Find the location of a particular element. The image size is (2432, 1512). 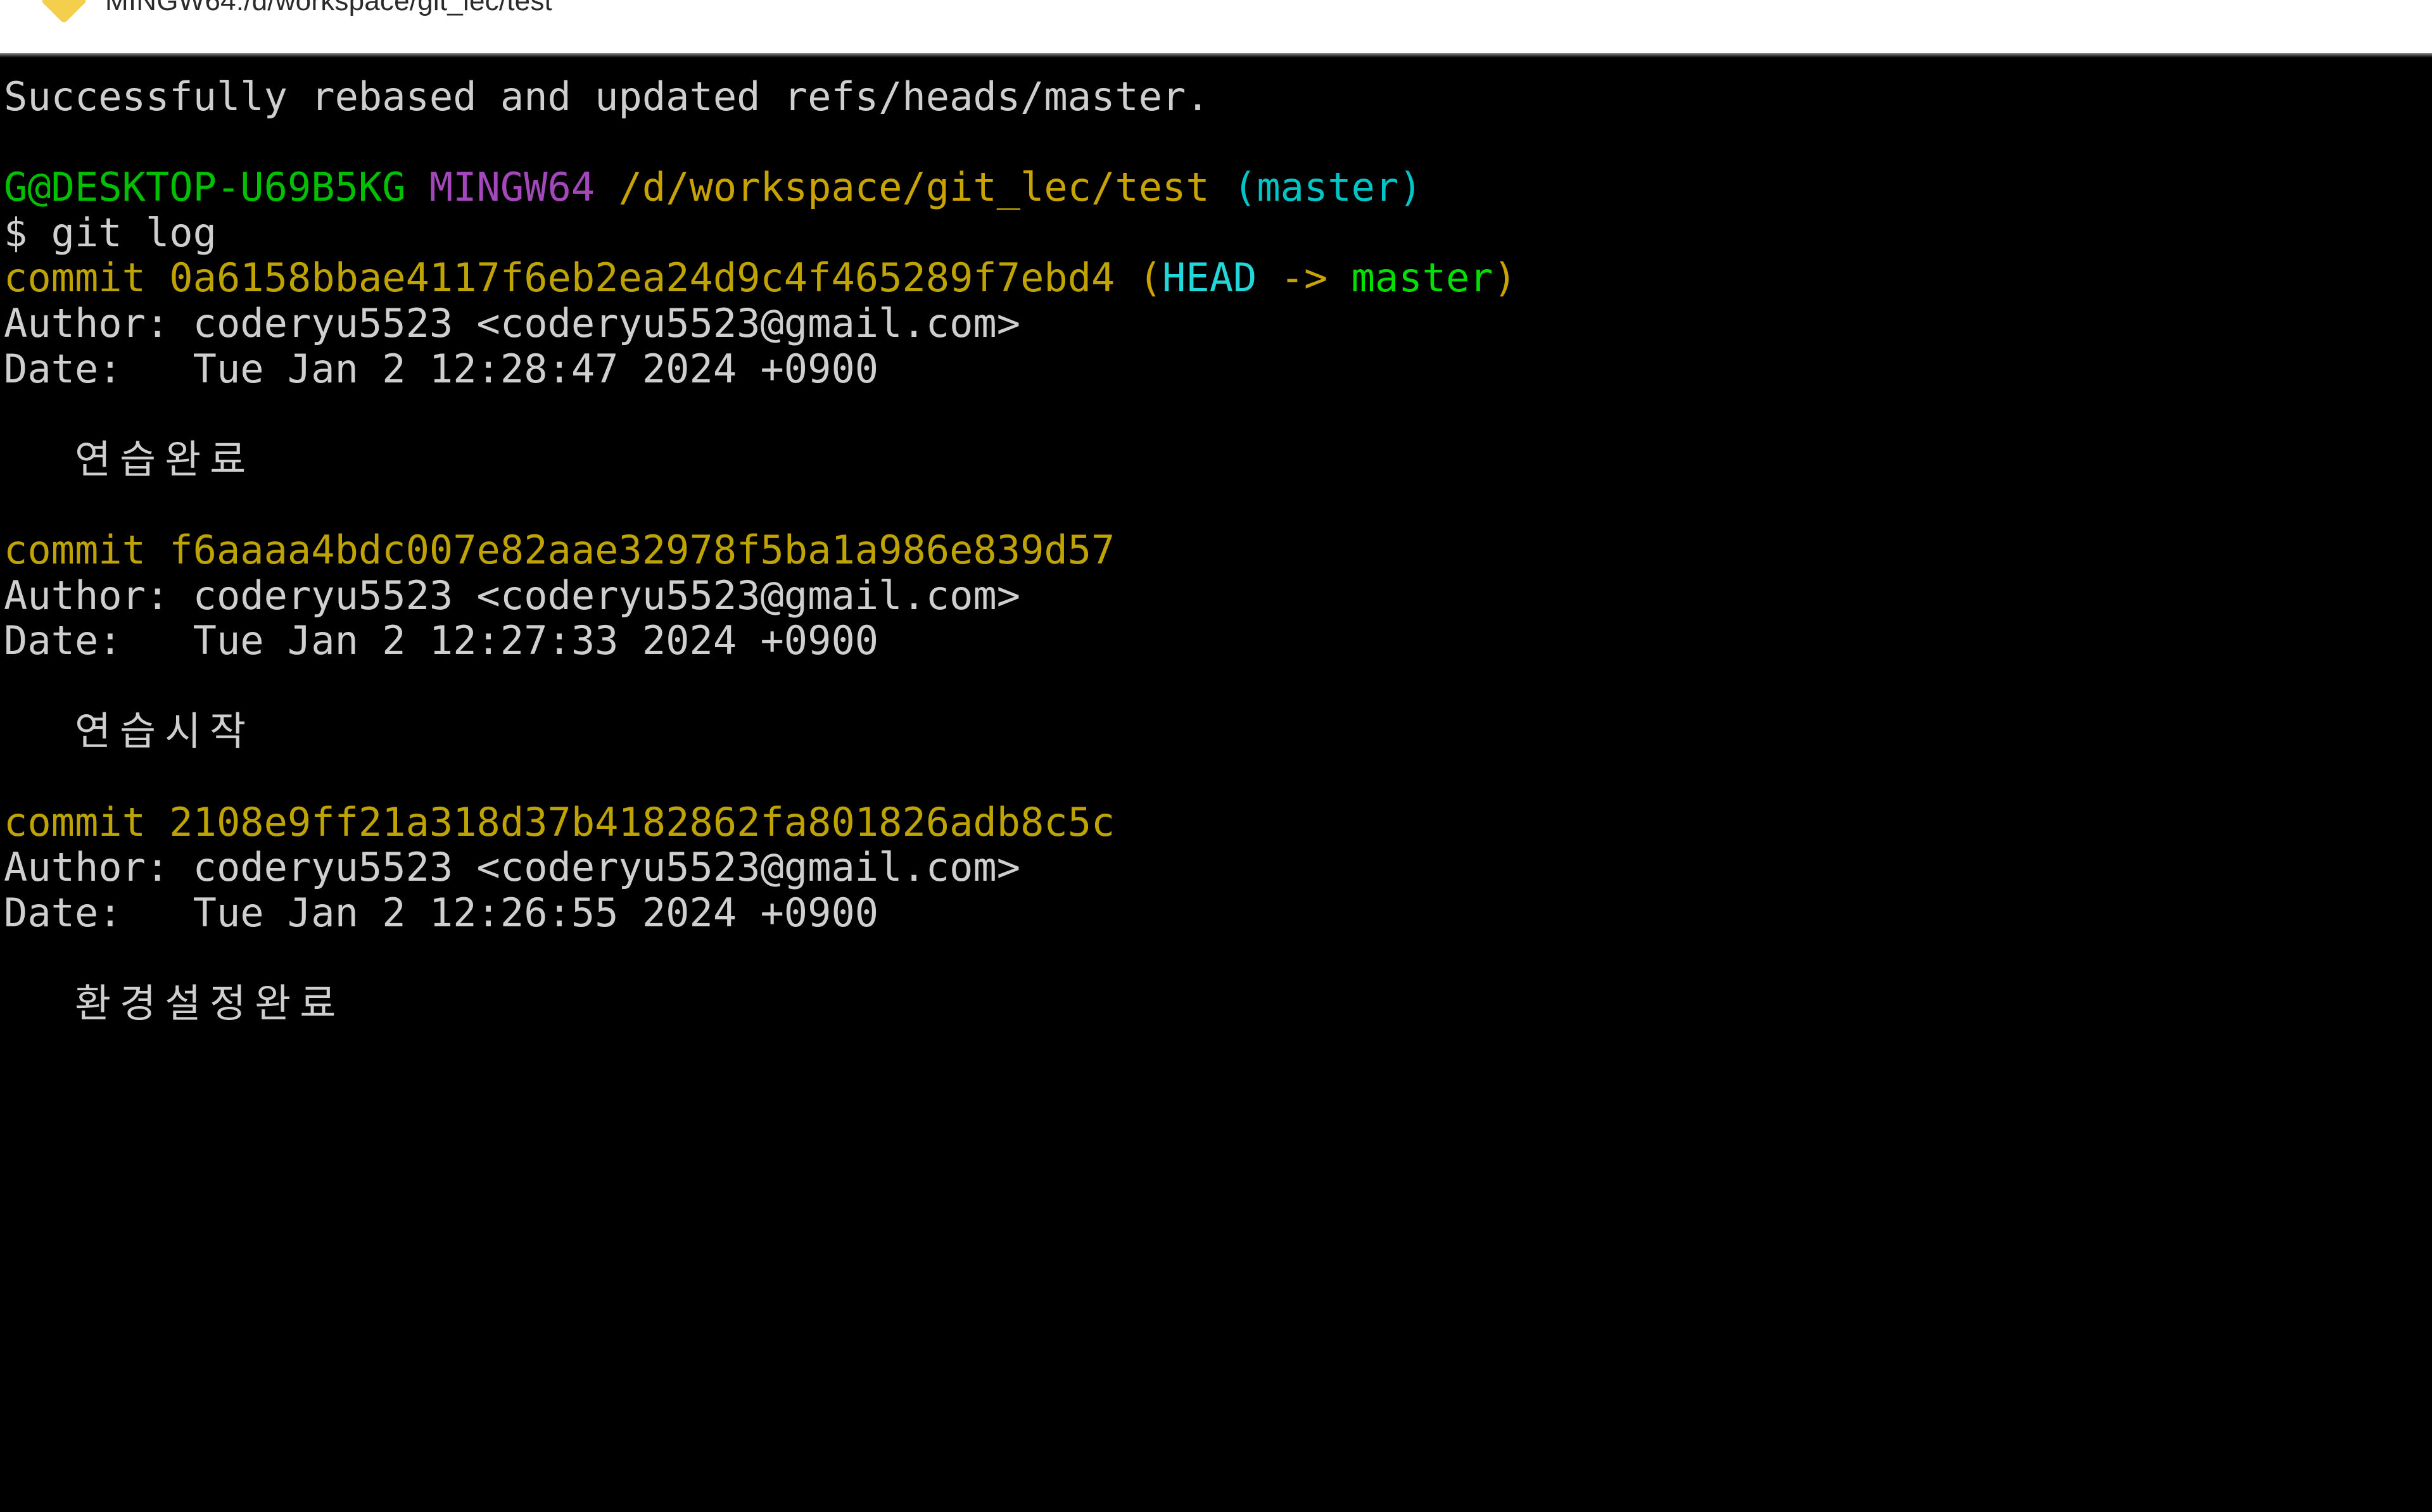

prompt-shell: MINGW64 is located at coordinates (512, 187).